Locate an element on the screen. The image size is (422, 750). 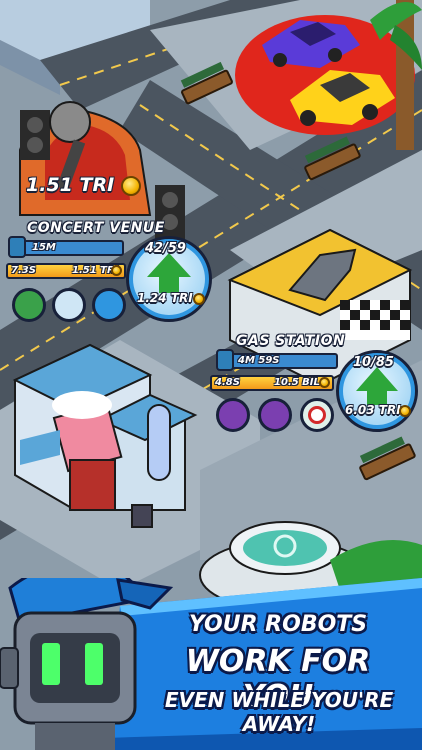
gas-timer-label: 4M 59S is located at coordinates (259, 360).